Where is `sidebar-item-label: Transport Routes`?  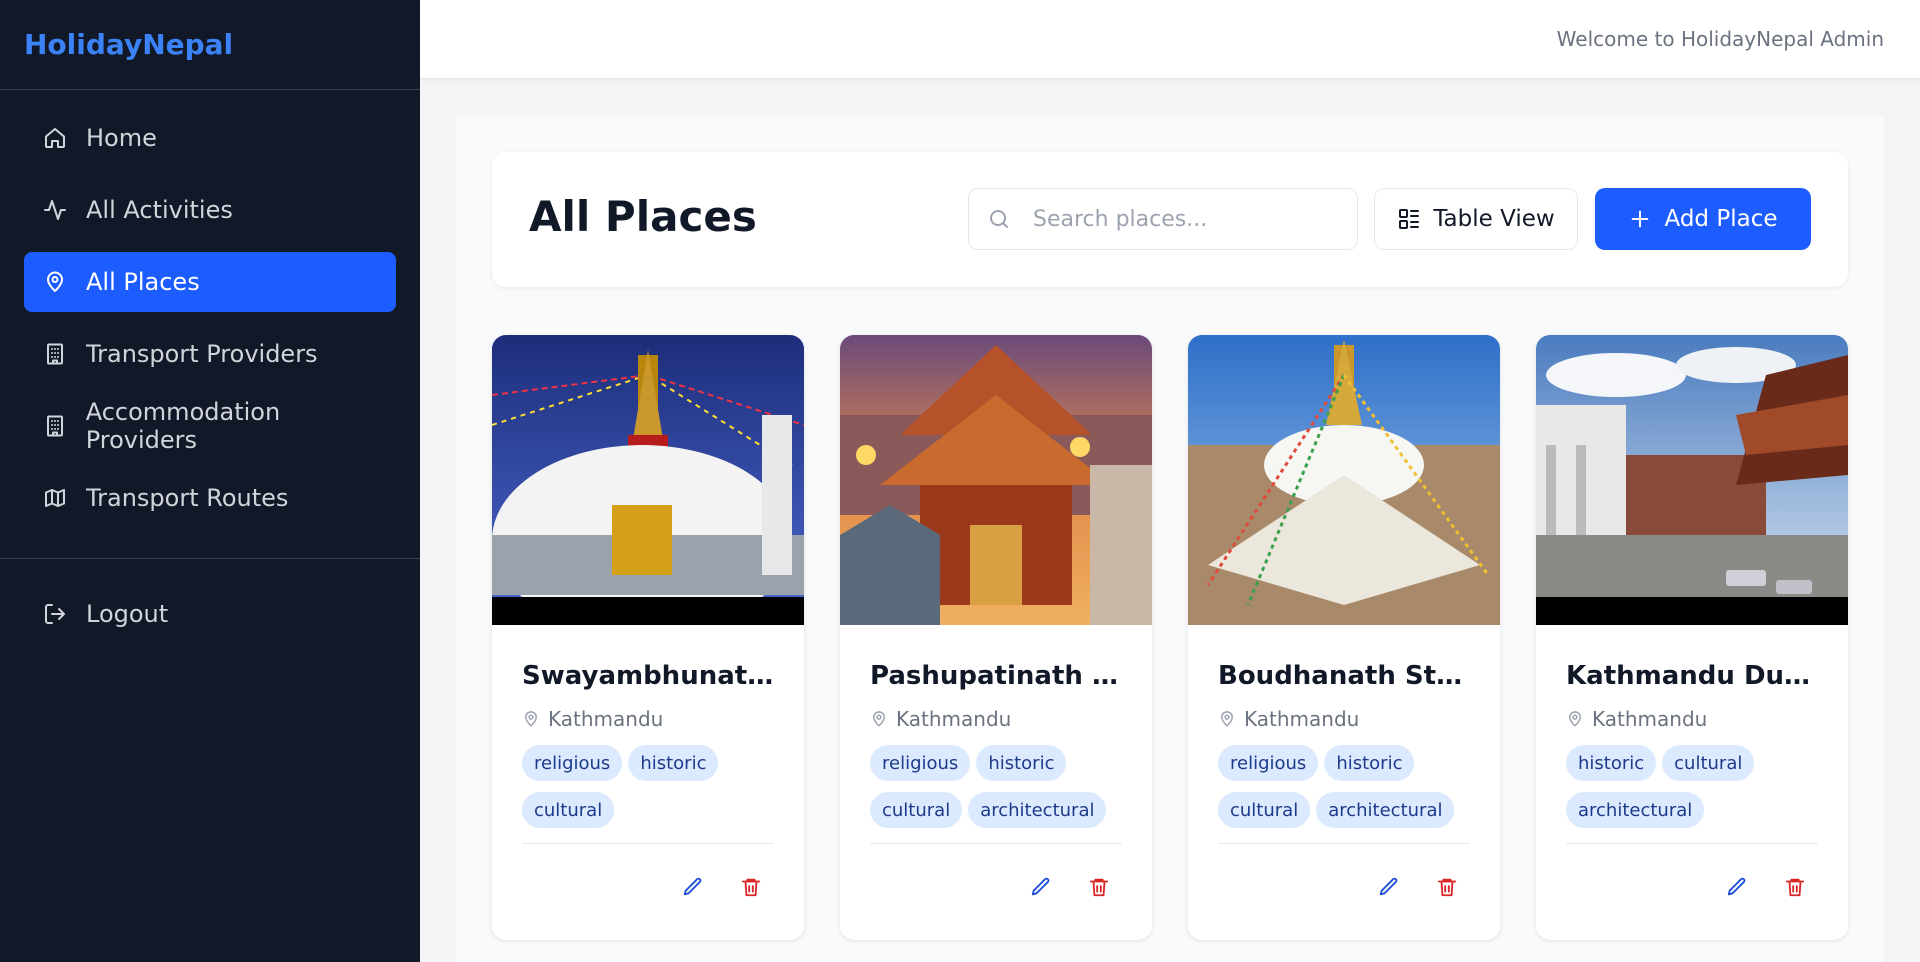 sidebar-item-label: Transport Routes is located at coordinates (187, 498).